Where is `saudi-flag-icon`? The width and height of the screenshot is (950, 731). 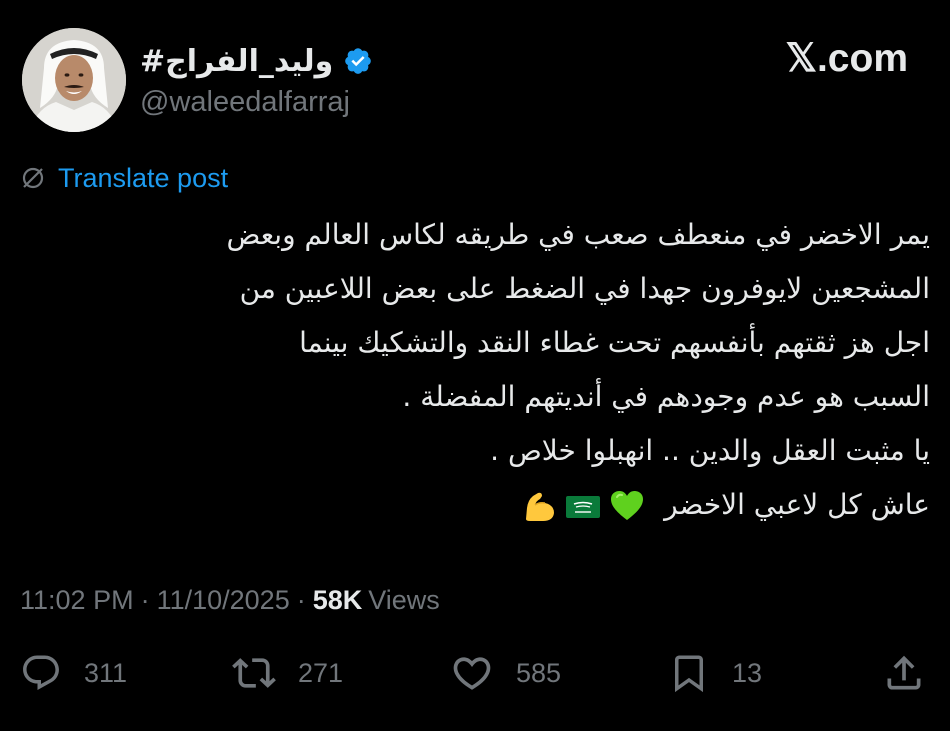 saudi-flag-icon is located at coordinates (583, 506).